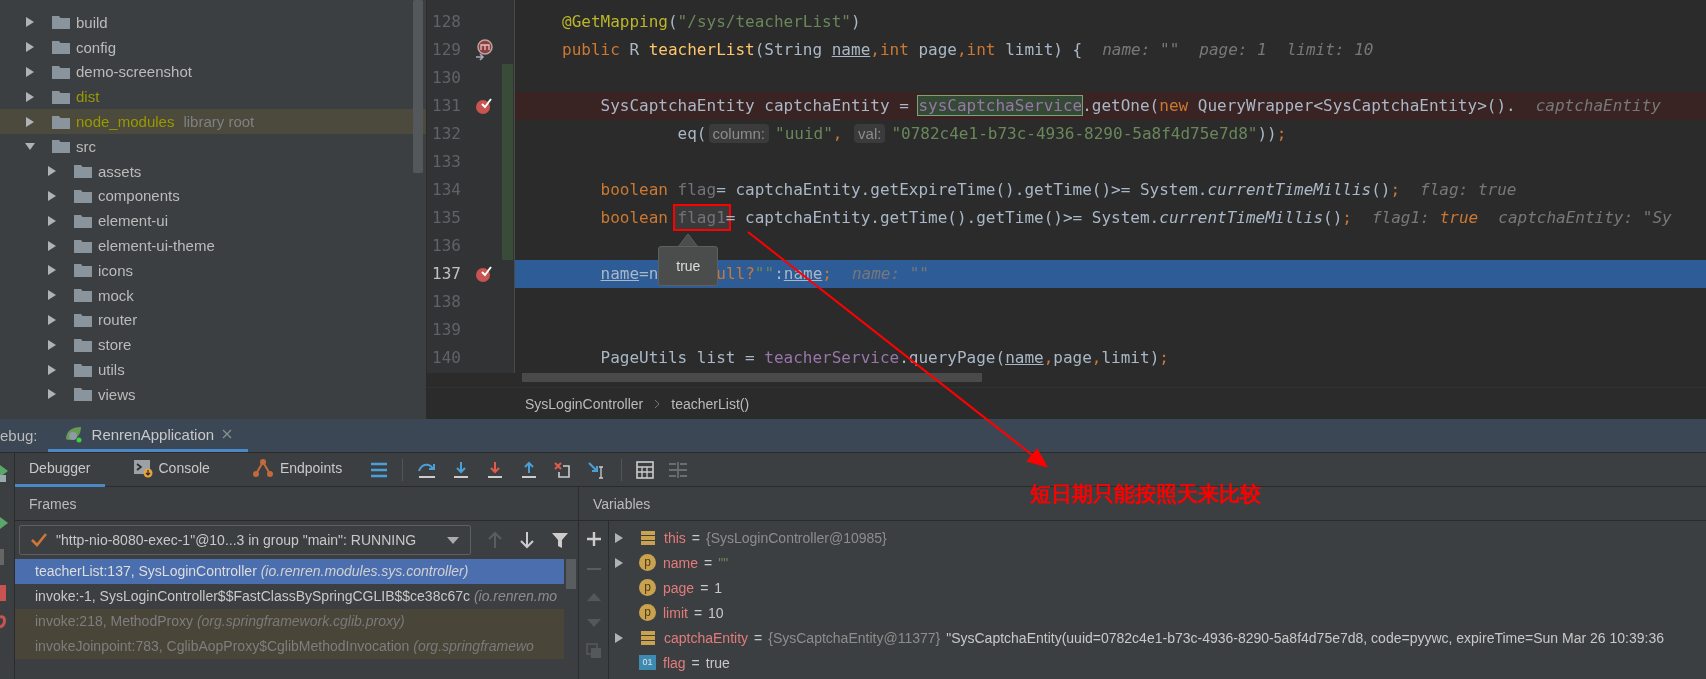  I want to click on object-icon, so click(648, 637).